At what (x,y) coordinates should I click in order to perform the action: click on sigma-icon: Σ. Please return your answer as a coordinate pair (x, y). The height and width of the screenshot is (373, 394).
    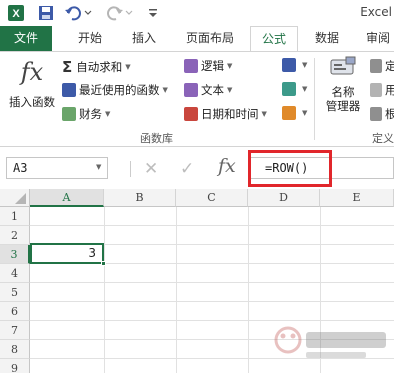
    Looking at the image, I should click on (67, 67).